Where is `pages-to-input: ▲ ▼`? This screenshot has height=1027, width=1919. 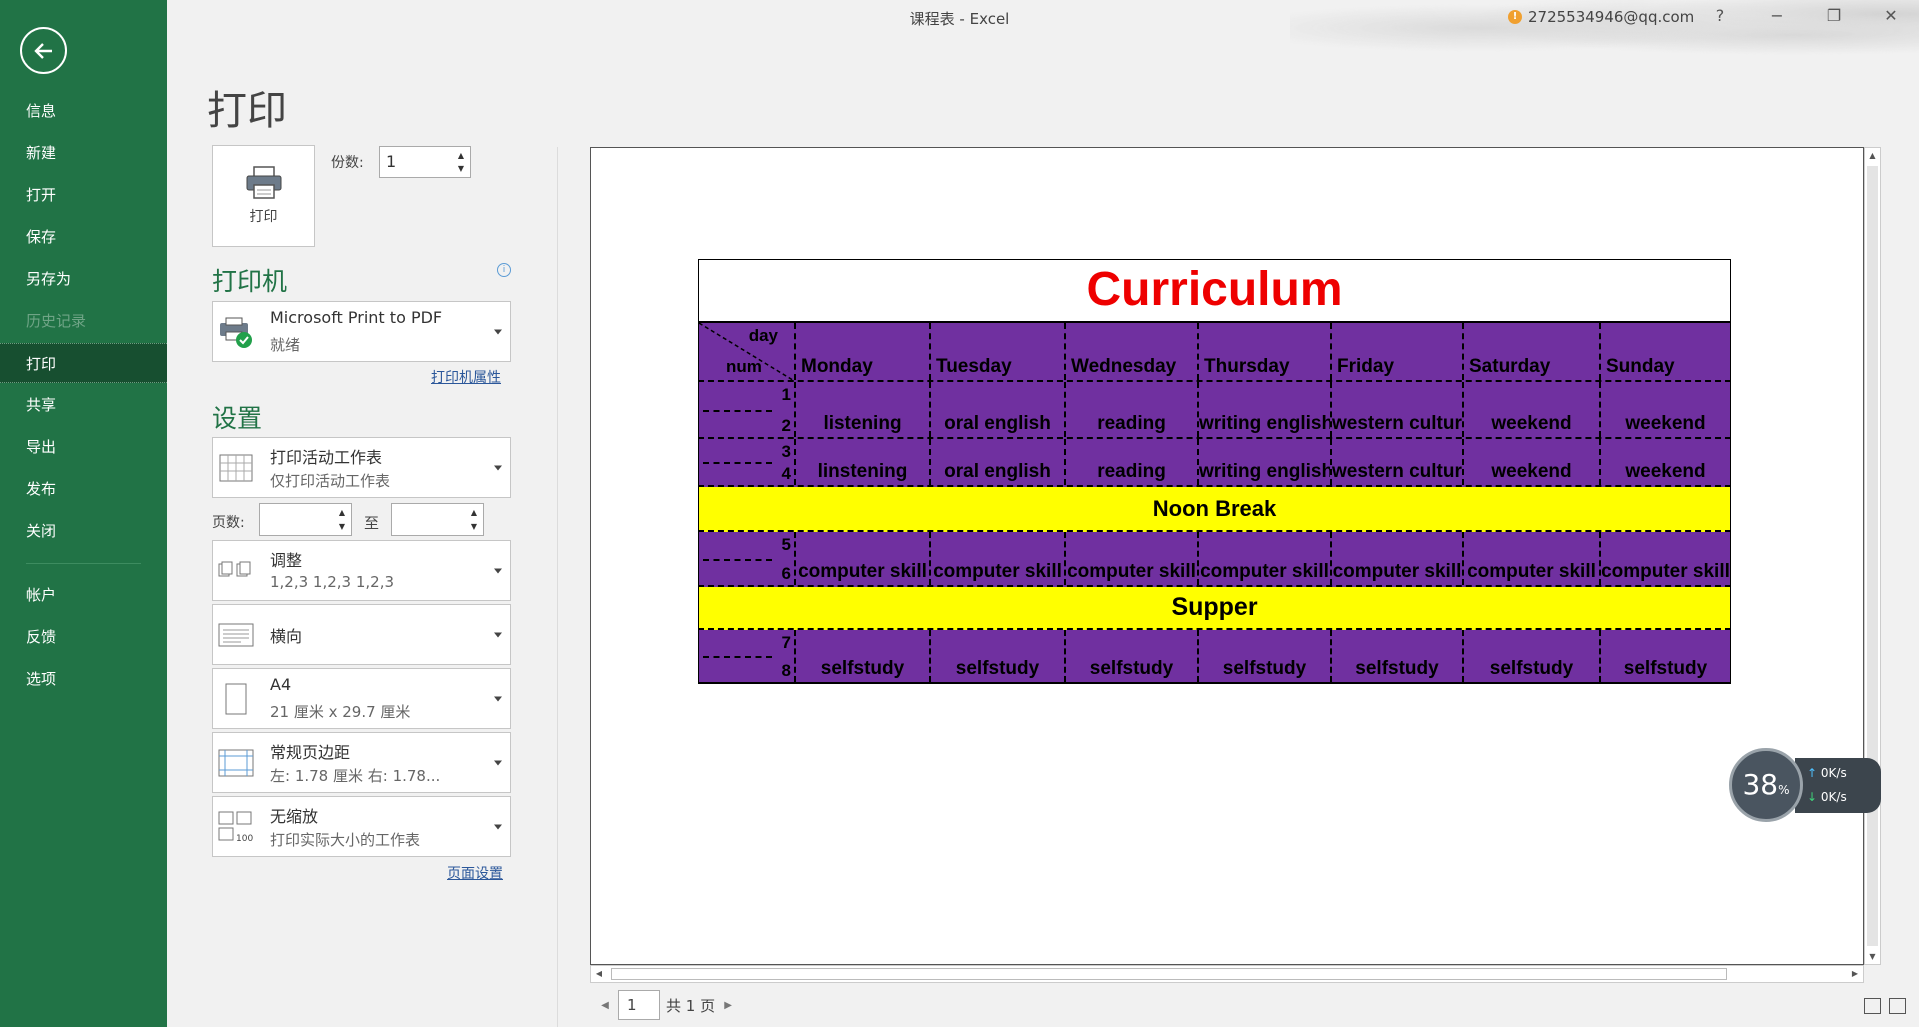 pages-to-input: ▲ ▼ is located at coordinates (437, 519).